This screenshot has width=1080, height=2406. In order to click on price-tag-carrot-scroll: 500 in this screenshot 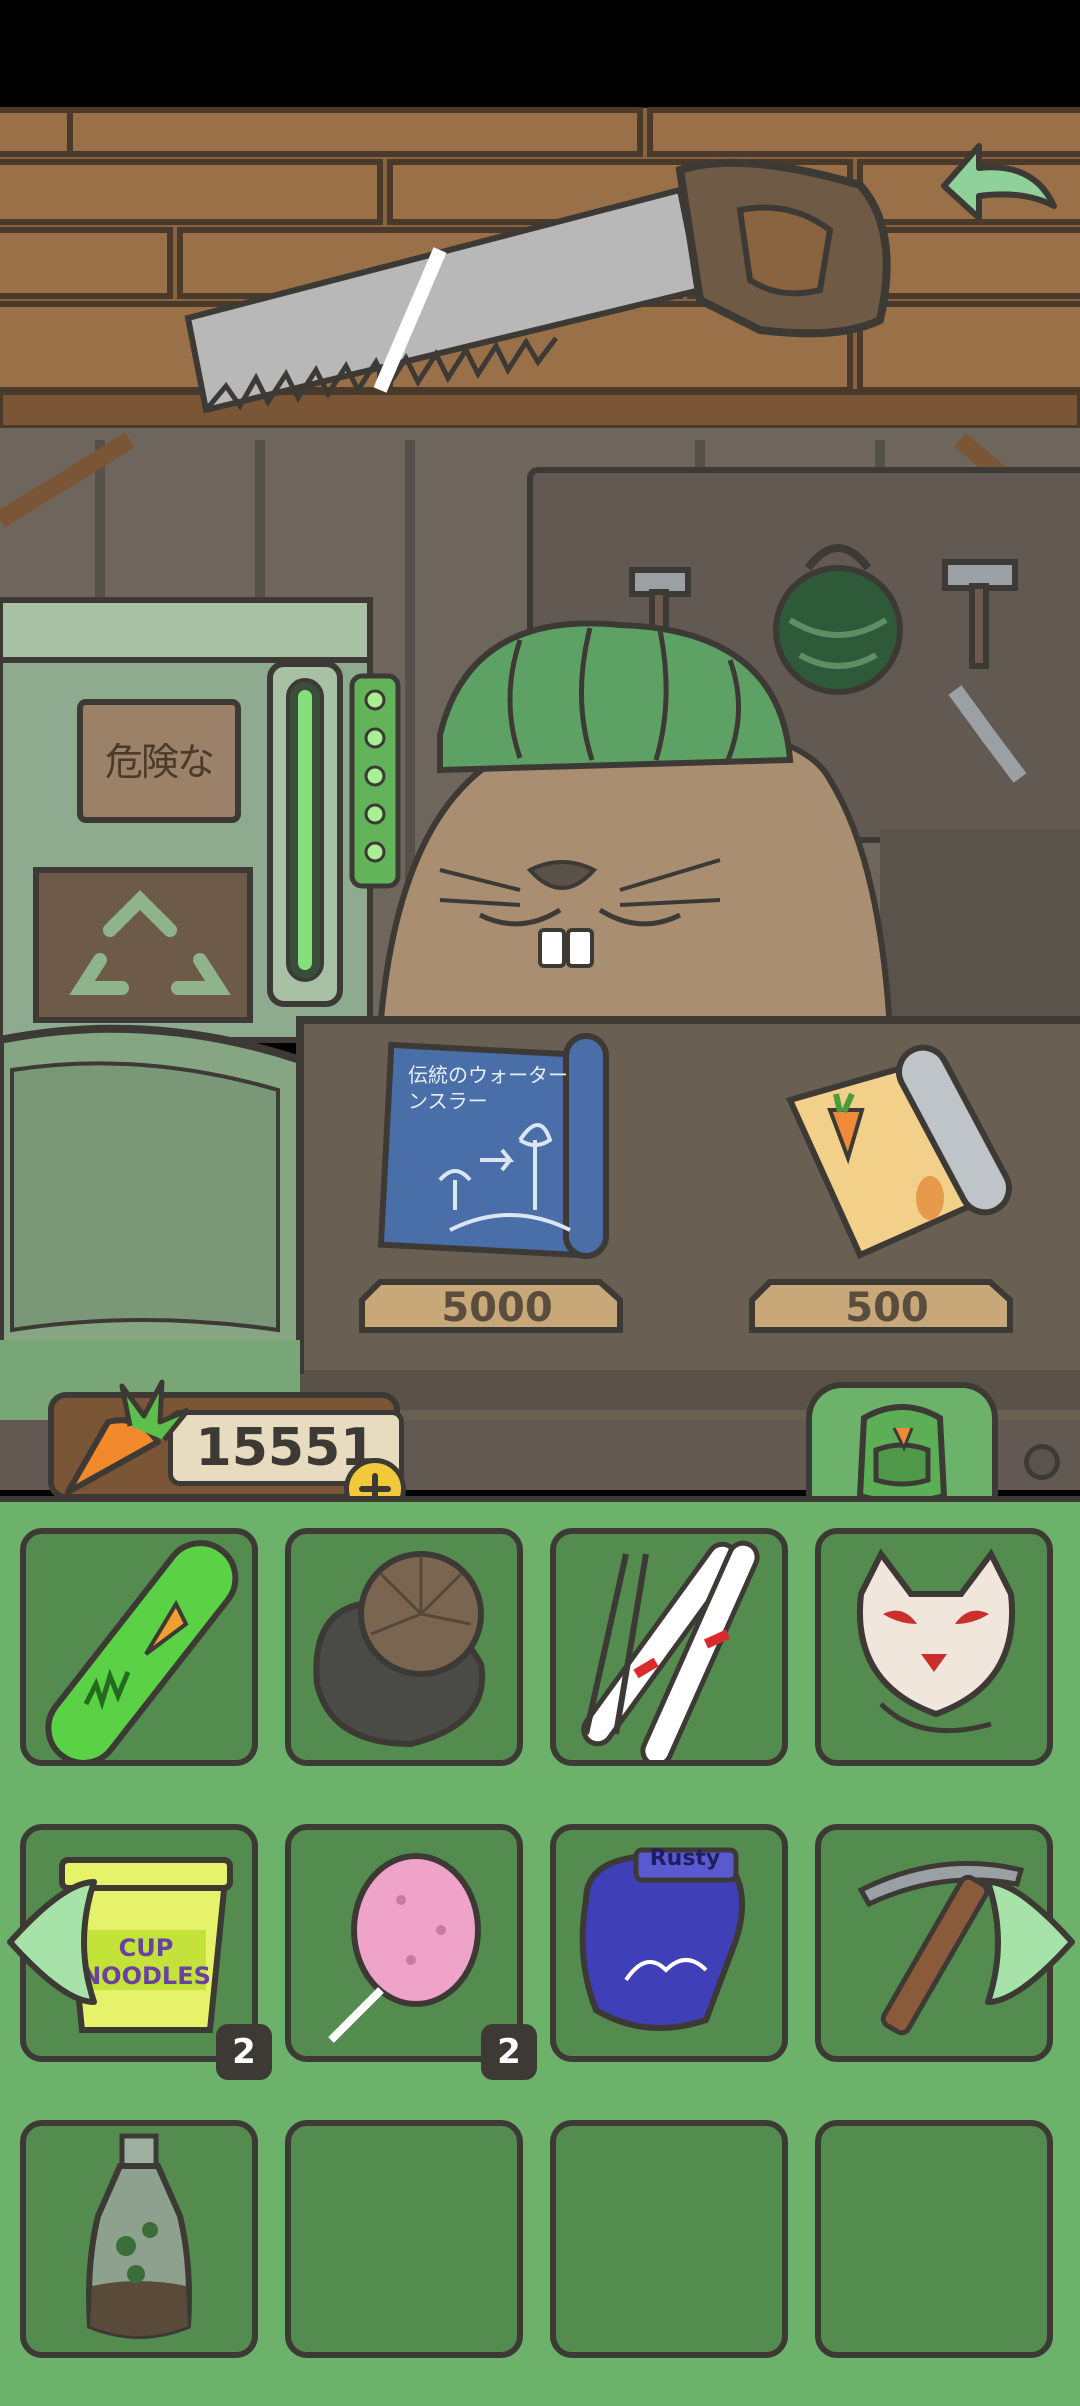, I will do `click(887, 1308)`.